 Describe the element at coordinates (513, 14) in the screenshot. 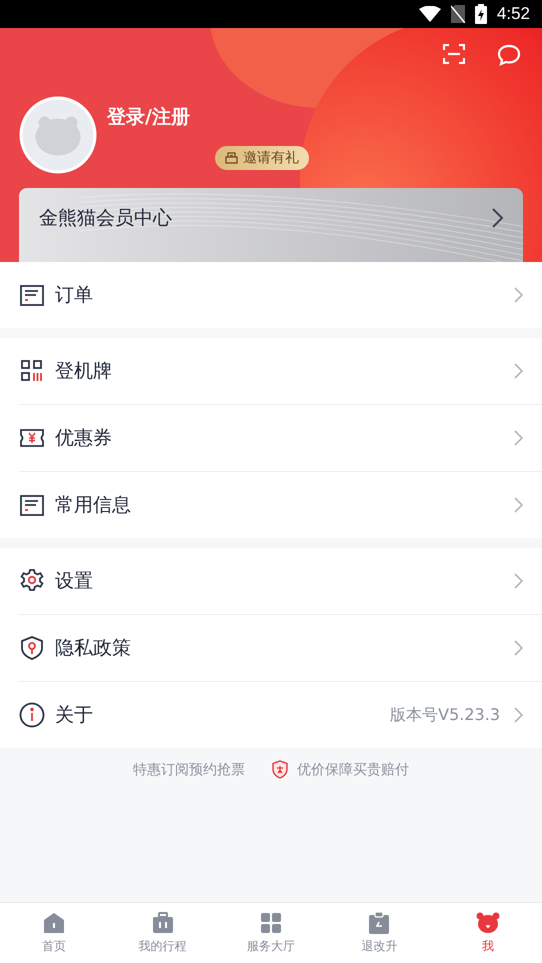

I see `clock-time: 4:52` at that location.